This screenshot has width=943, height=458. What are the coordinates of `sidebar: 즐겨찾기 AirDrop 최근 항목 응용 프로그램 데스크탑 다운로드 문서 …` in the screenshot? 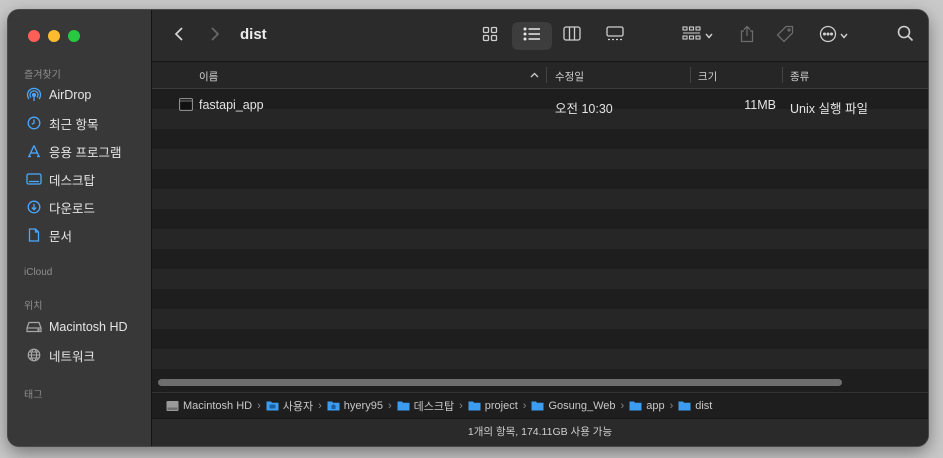 It's located at (80, 228).